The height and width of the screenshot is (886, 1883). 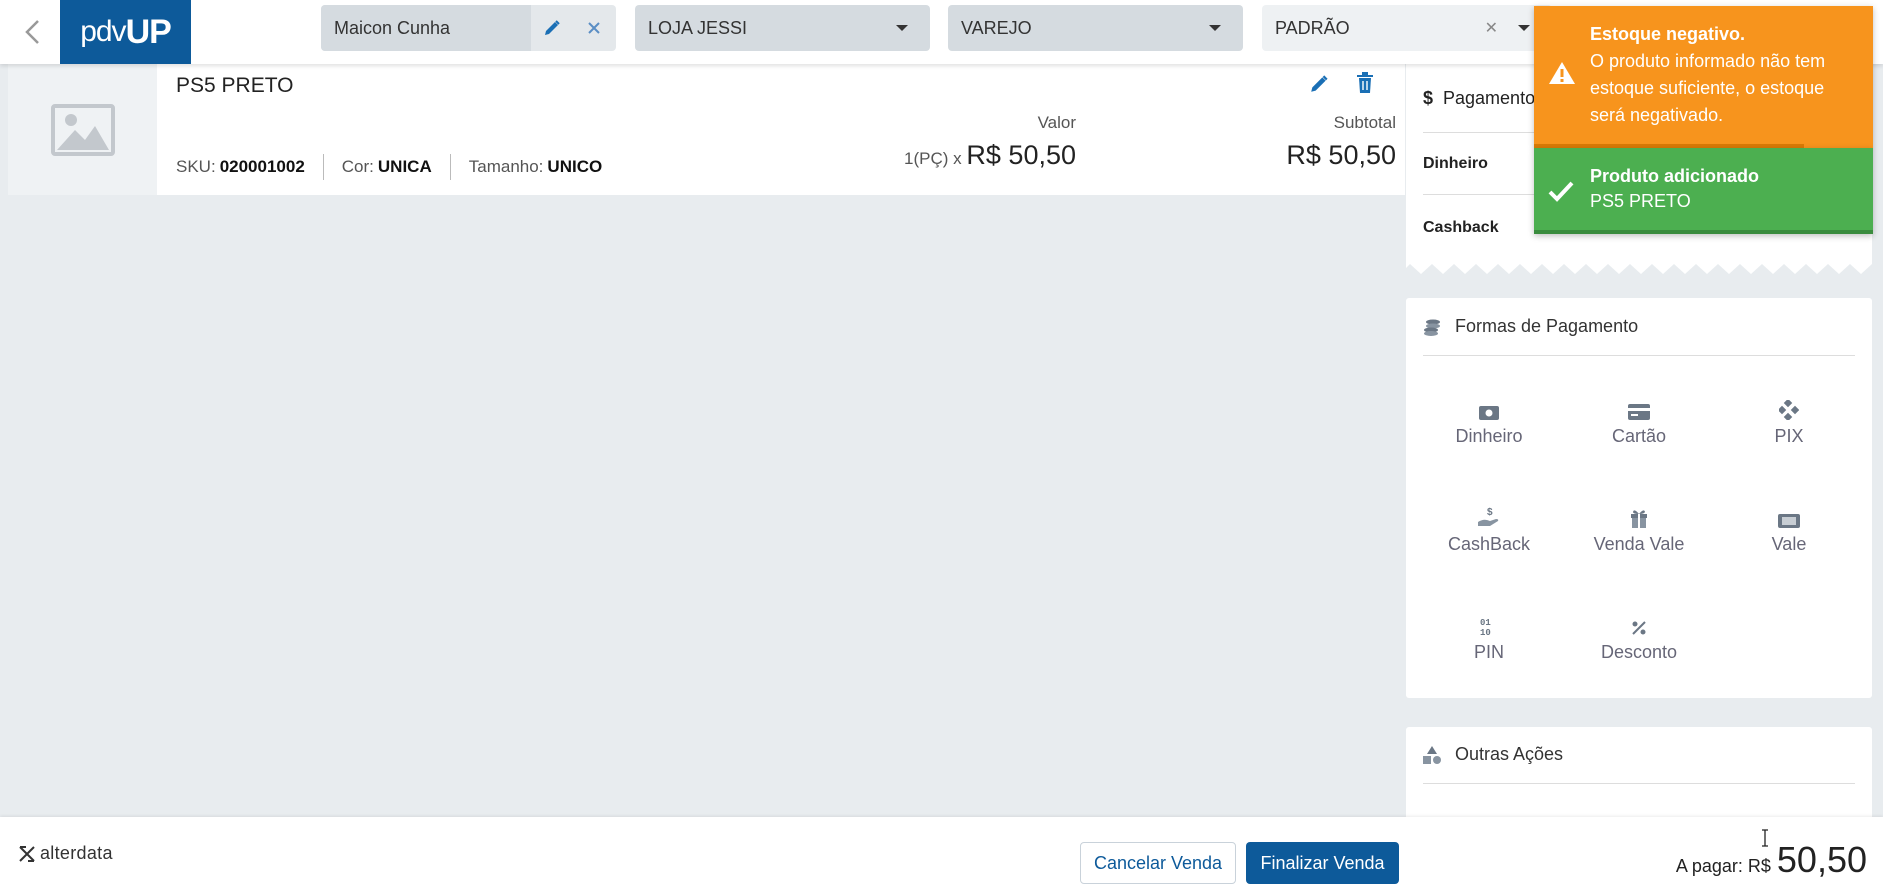 What do you see at coordinates (1488, 652) in the screenshot?
I see `payment-option-label: PIN` at bounding box center [1488, 652].